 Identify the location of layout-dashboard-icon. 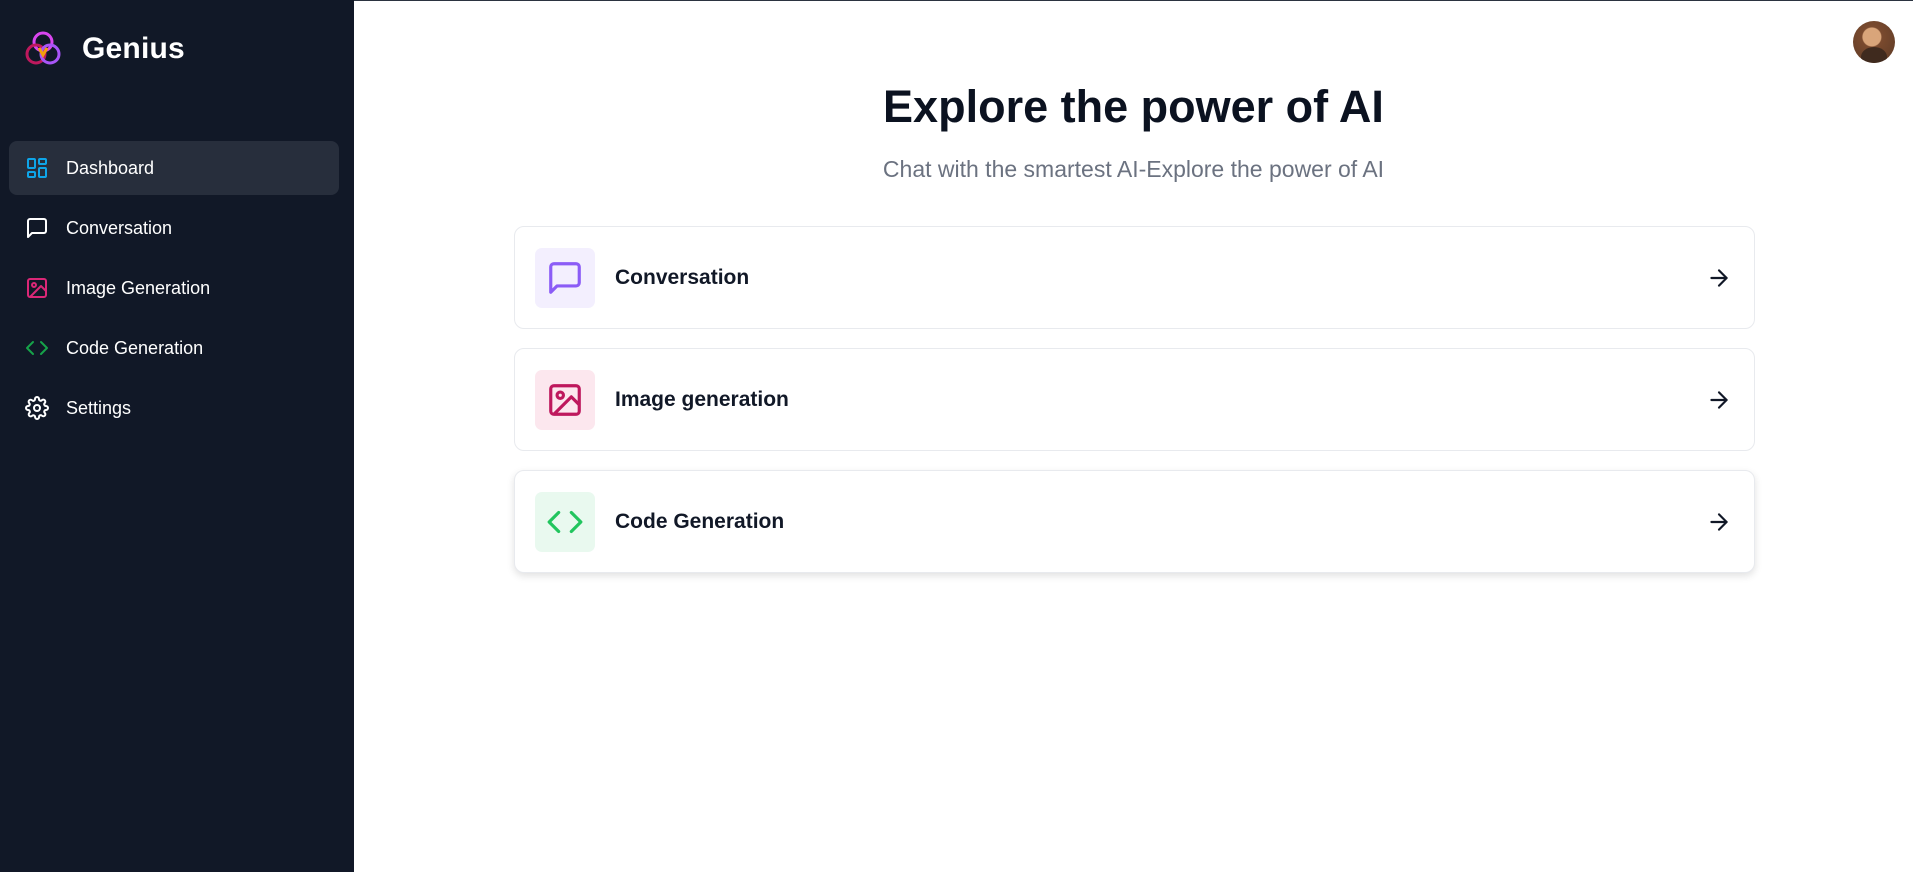
(37, 168).